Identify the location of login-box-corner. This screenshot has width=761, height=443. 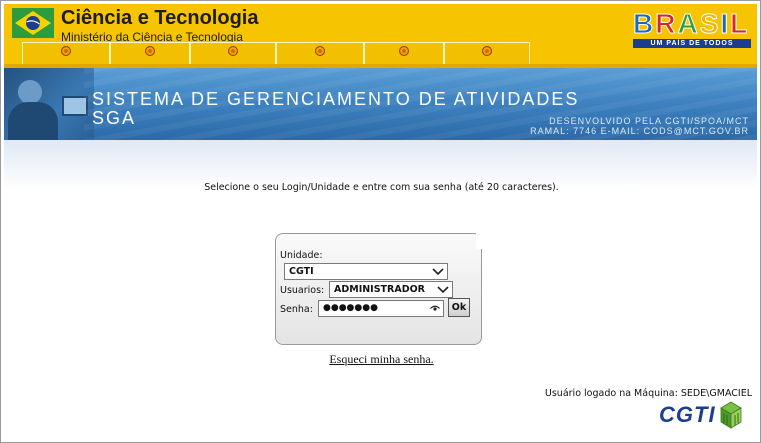
(480, 241).